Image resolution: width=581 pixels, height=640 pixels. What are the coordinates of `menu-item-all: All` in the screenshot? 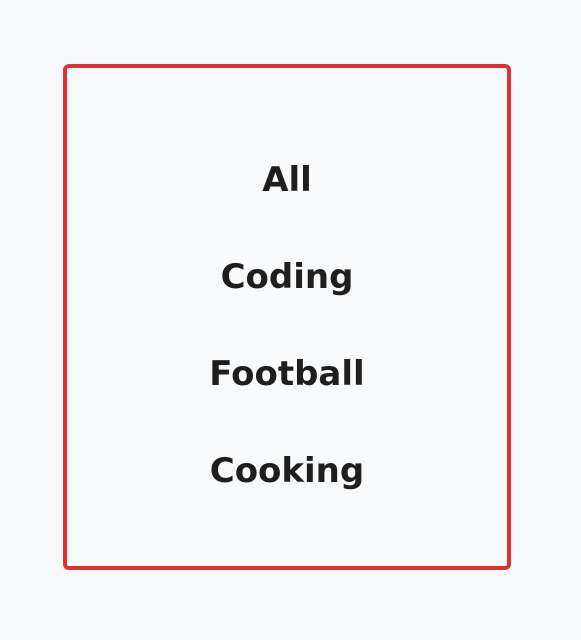 It's located at (287, 180).